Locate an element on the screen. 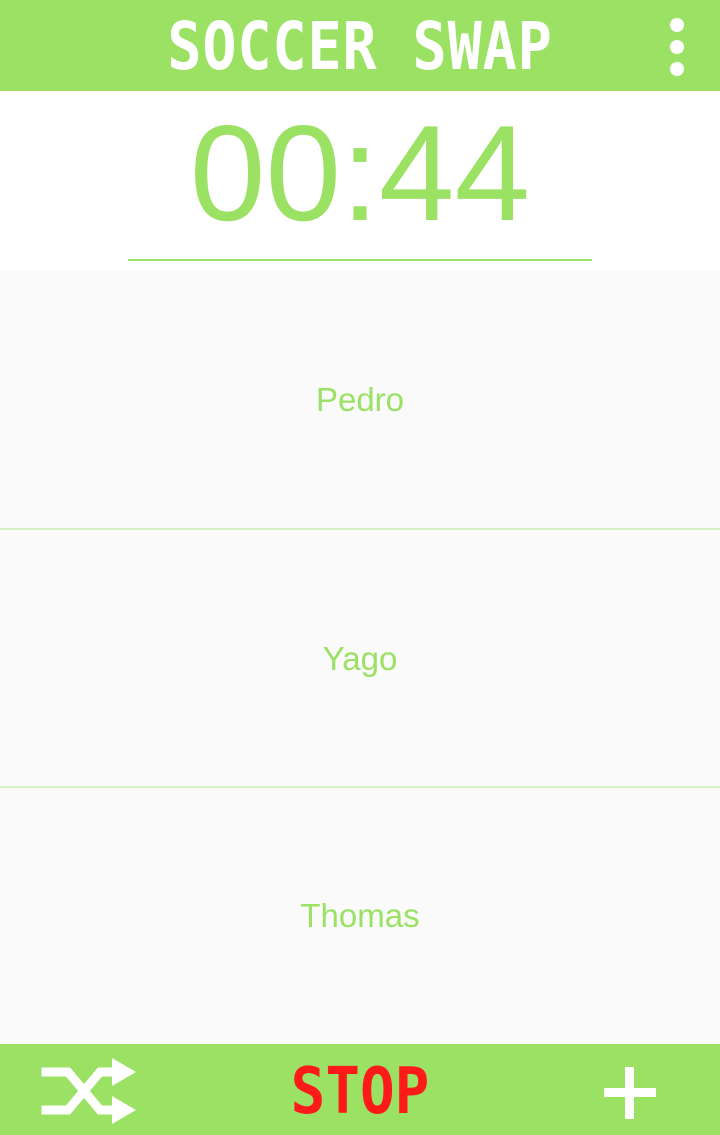 Image resolution: width=720 pixels, height=1135 pixels. stop-button: STOP is located at coordinates (360, 1089).